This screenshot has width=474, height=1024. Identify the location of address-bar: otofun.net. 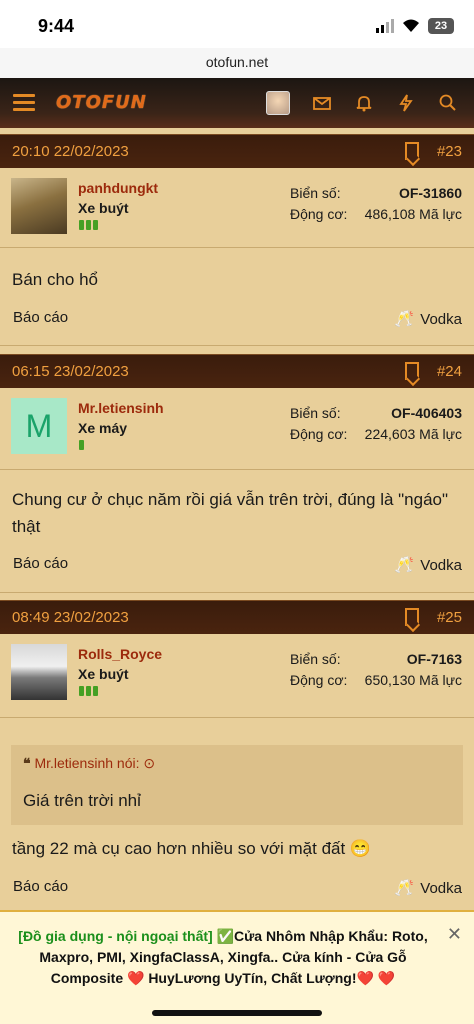
(237, 63).